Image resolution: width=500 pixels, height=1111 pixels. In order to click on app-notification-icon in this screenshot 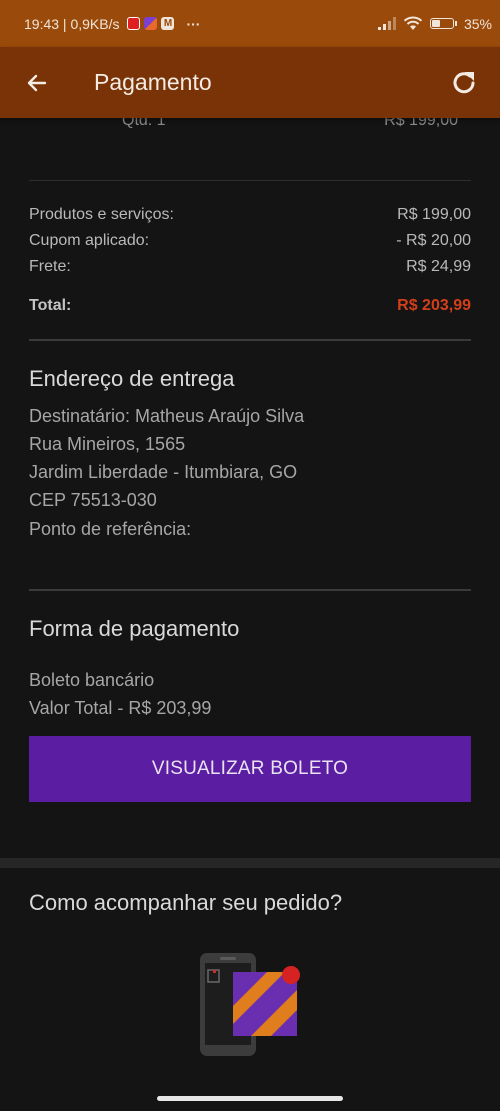, I will do `click(151, 23)`.